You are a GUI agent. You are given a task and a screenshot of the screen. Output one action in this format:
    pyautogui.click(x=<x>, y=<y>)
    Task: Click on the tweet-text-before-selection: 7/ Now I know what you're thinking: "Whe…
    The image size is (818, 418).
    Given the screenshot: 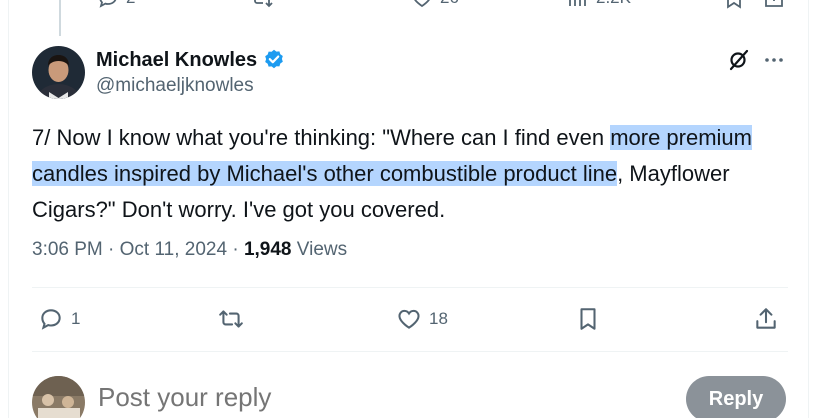 What is the action you would take?
    pyautogui.click(x=321, y=137)
    